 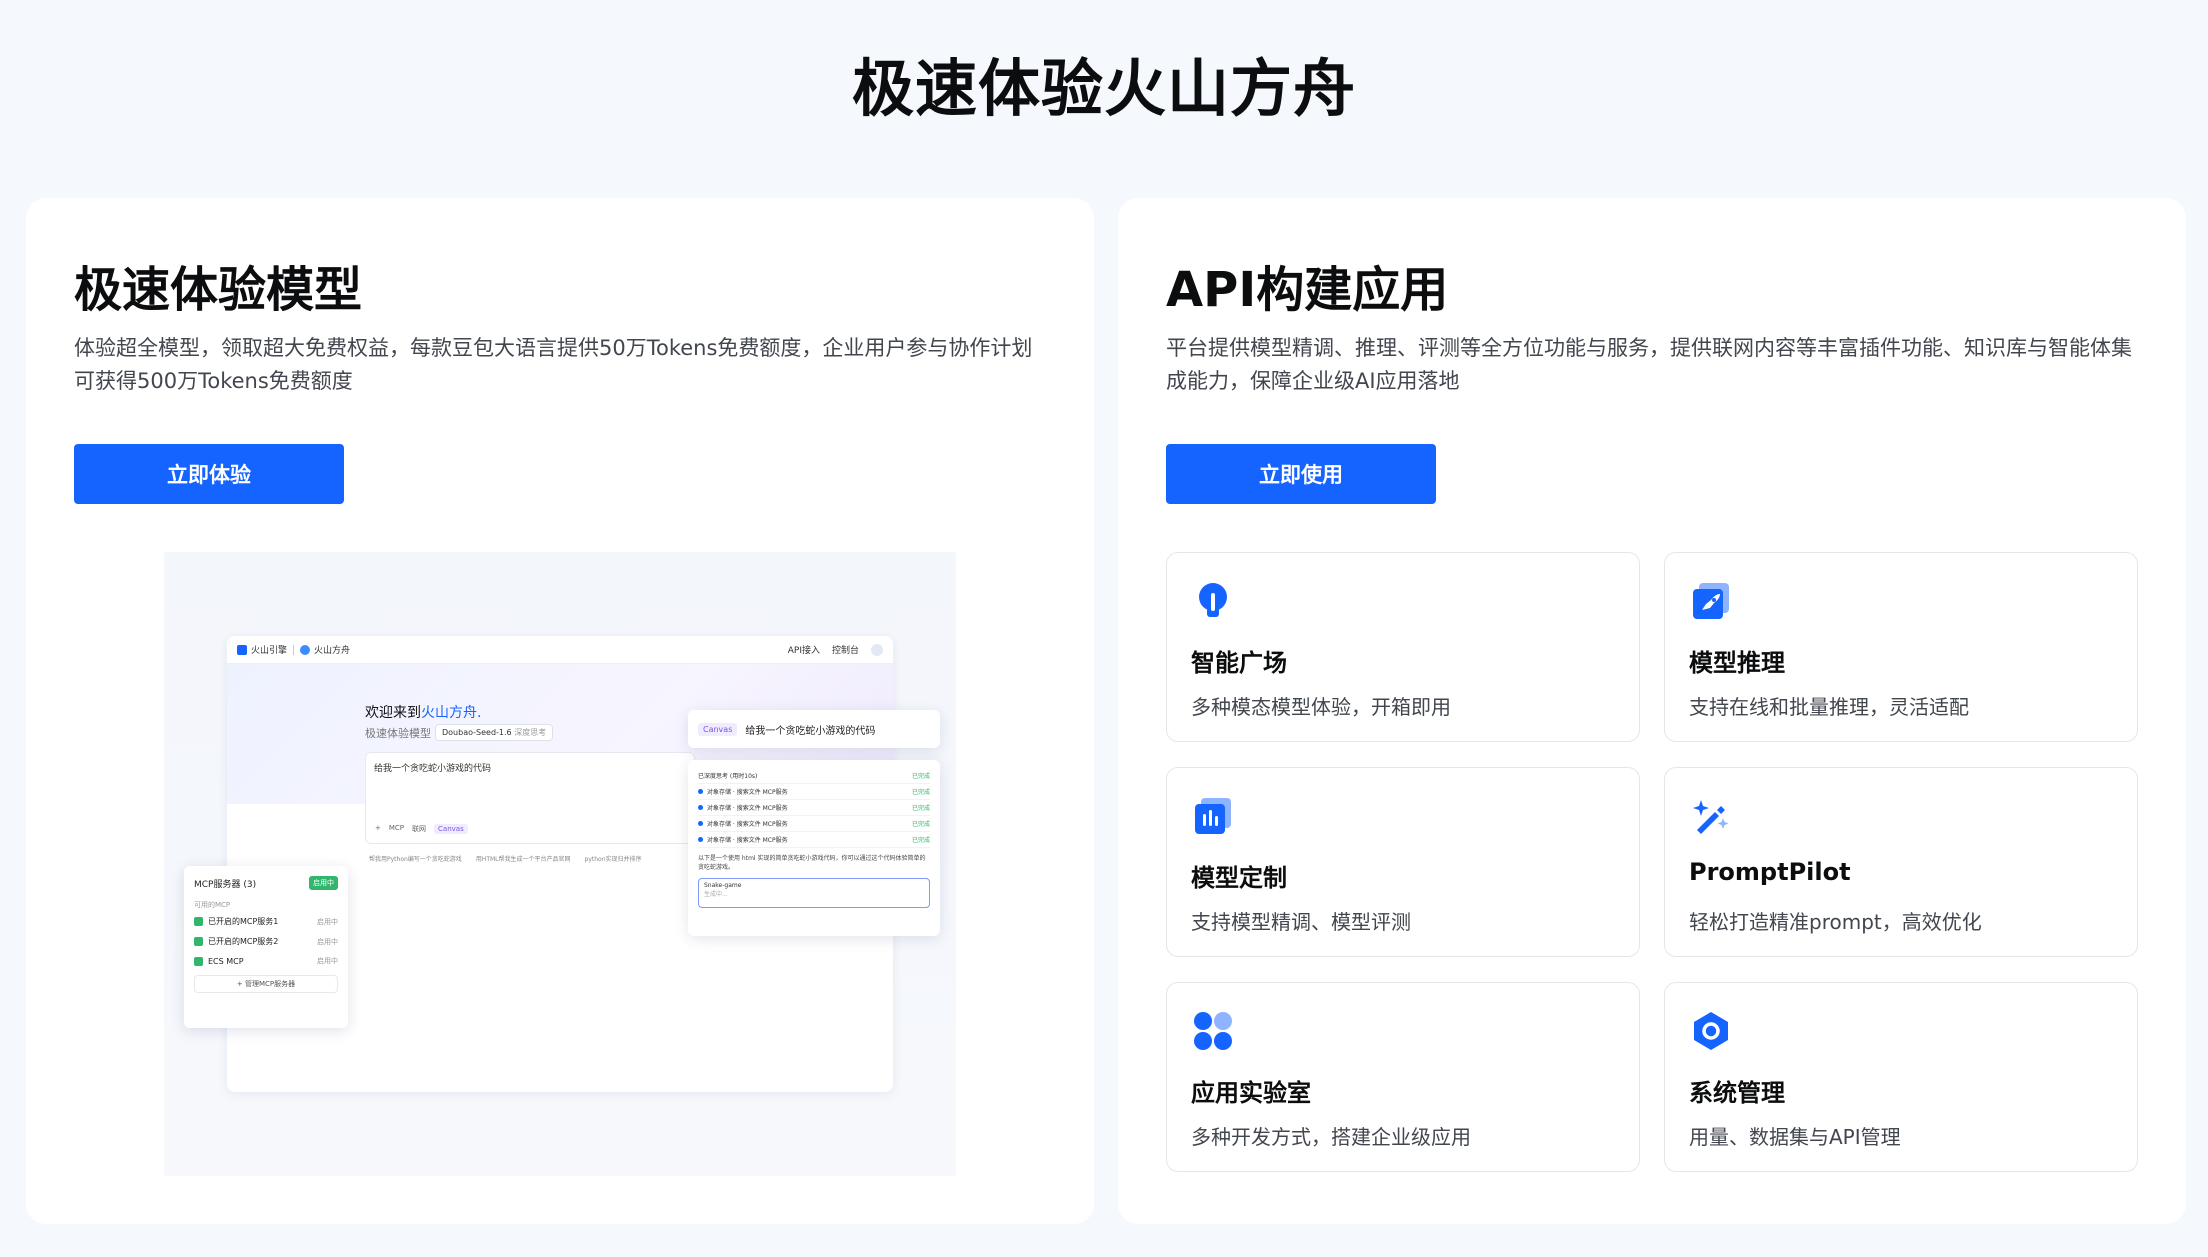 What do you see at coordinates (1403, 647) in the screenshot?
I see `feature-card-model-square: 智能广场 多种模态模型体验，开箱即用` at bounding box center [1403, 647].